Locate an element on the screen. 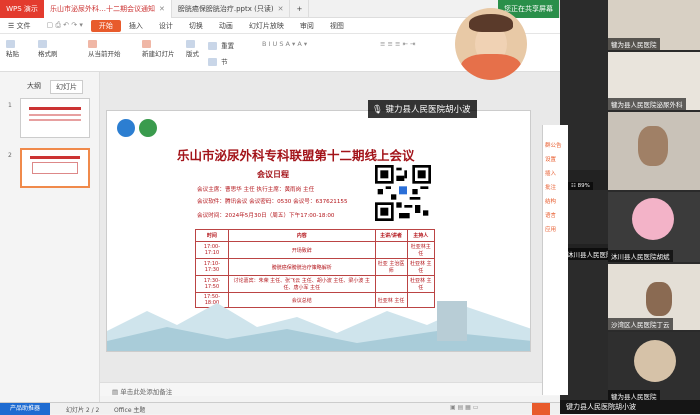 Image resolution: width=700 pixels, height=415 pixels. speaker-avatar is located at coordinates (491, 44).